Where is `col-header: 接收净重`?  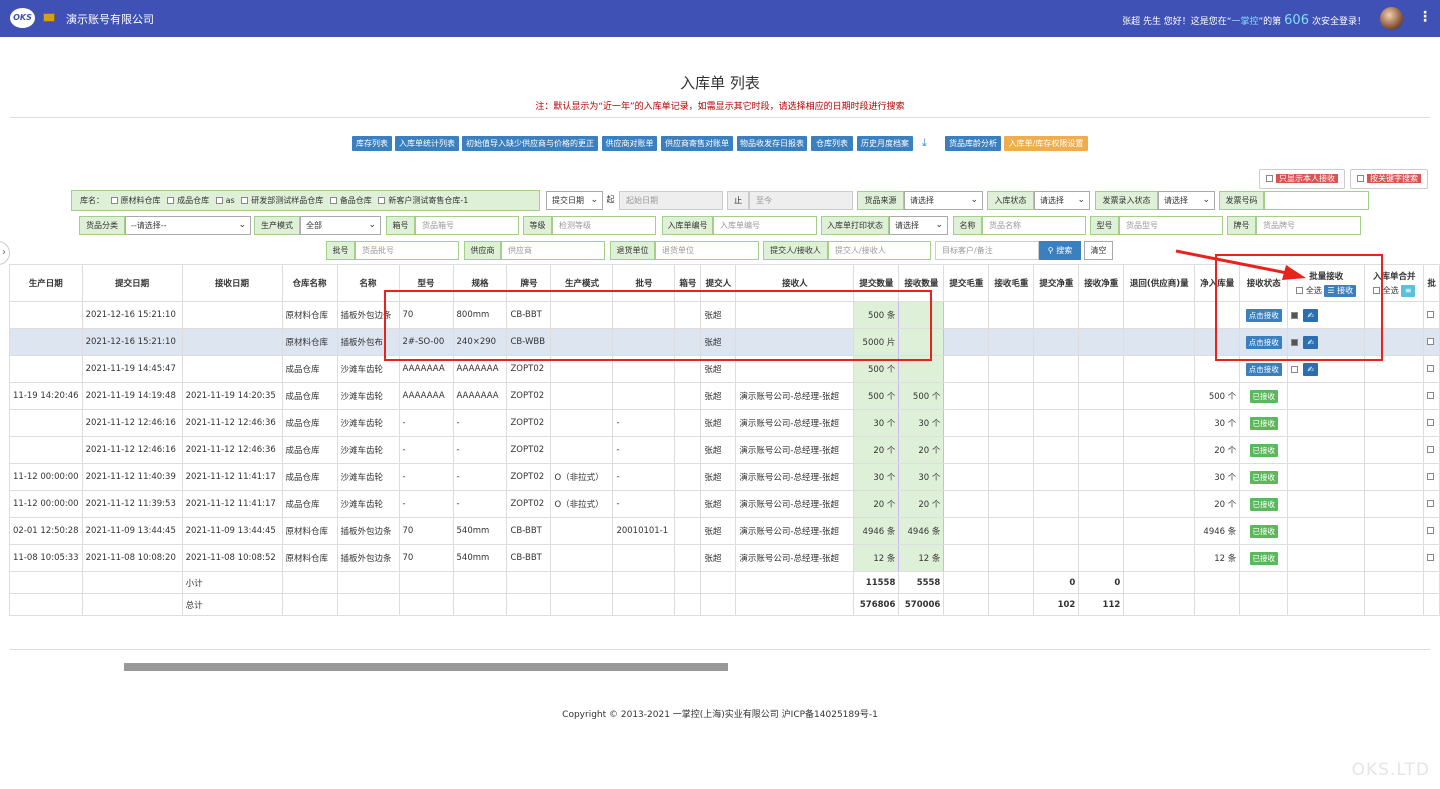
col-header: 接收净重 is located at coordinates (1101, 283).